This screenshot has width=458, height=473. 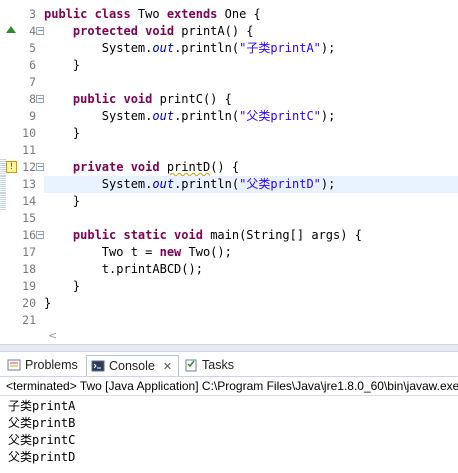 What do you see at coordinates (251, 335) in the screenshot?
I see `horizontal-scrollbar: <` at bounding box center [251, 335].